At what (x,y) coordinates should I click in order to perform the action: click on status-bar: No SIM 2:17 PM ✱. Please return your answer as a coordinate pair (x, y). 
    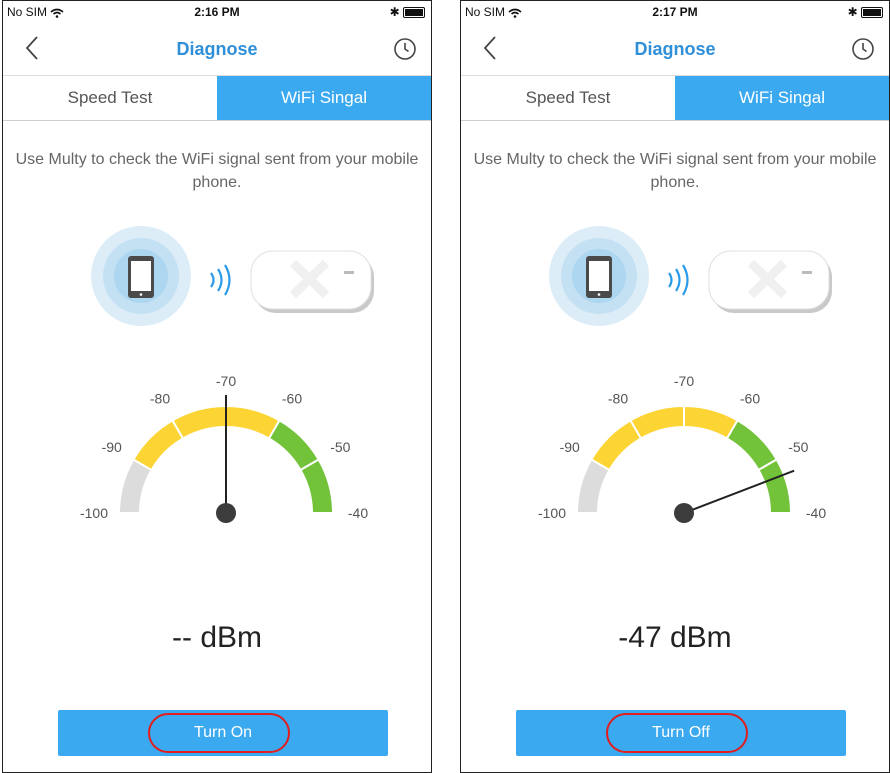
    Looking at the image, I should click on (675, 12).